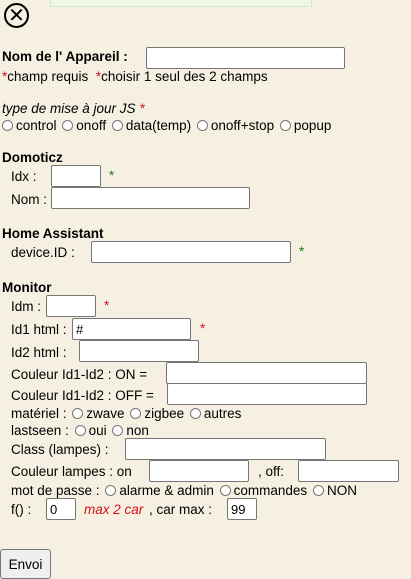 This screenshot has width=411, height=579. What do you see at coordinates (166, 490) in the screenshot?
I see `radio-alarme-admin-label: alarme & admin` at bounding box center [166, 490].